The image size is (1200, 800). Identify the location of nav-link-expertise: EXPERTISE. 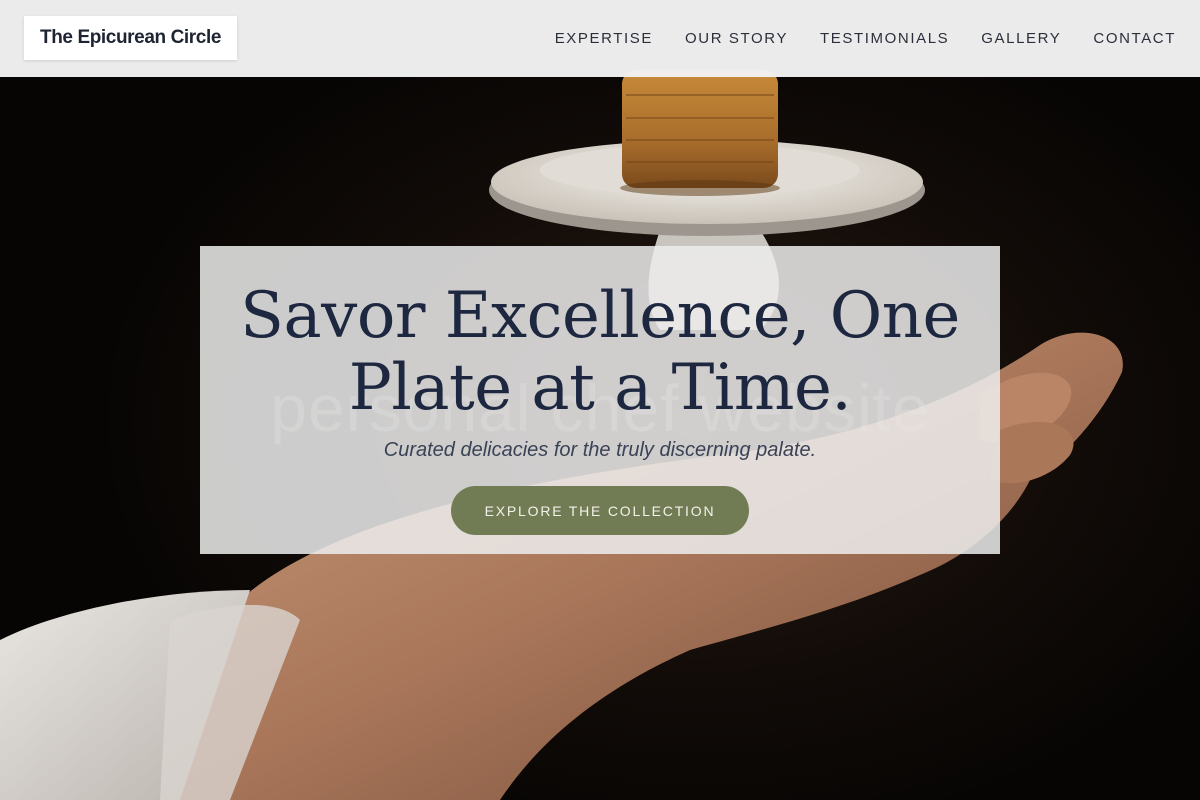
(604, 38).